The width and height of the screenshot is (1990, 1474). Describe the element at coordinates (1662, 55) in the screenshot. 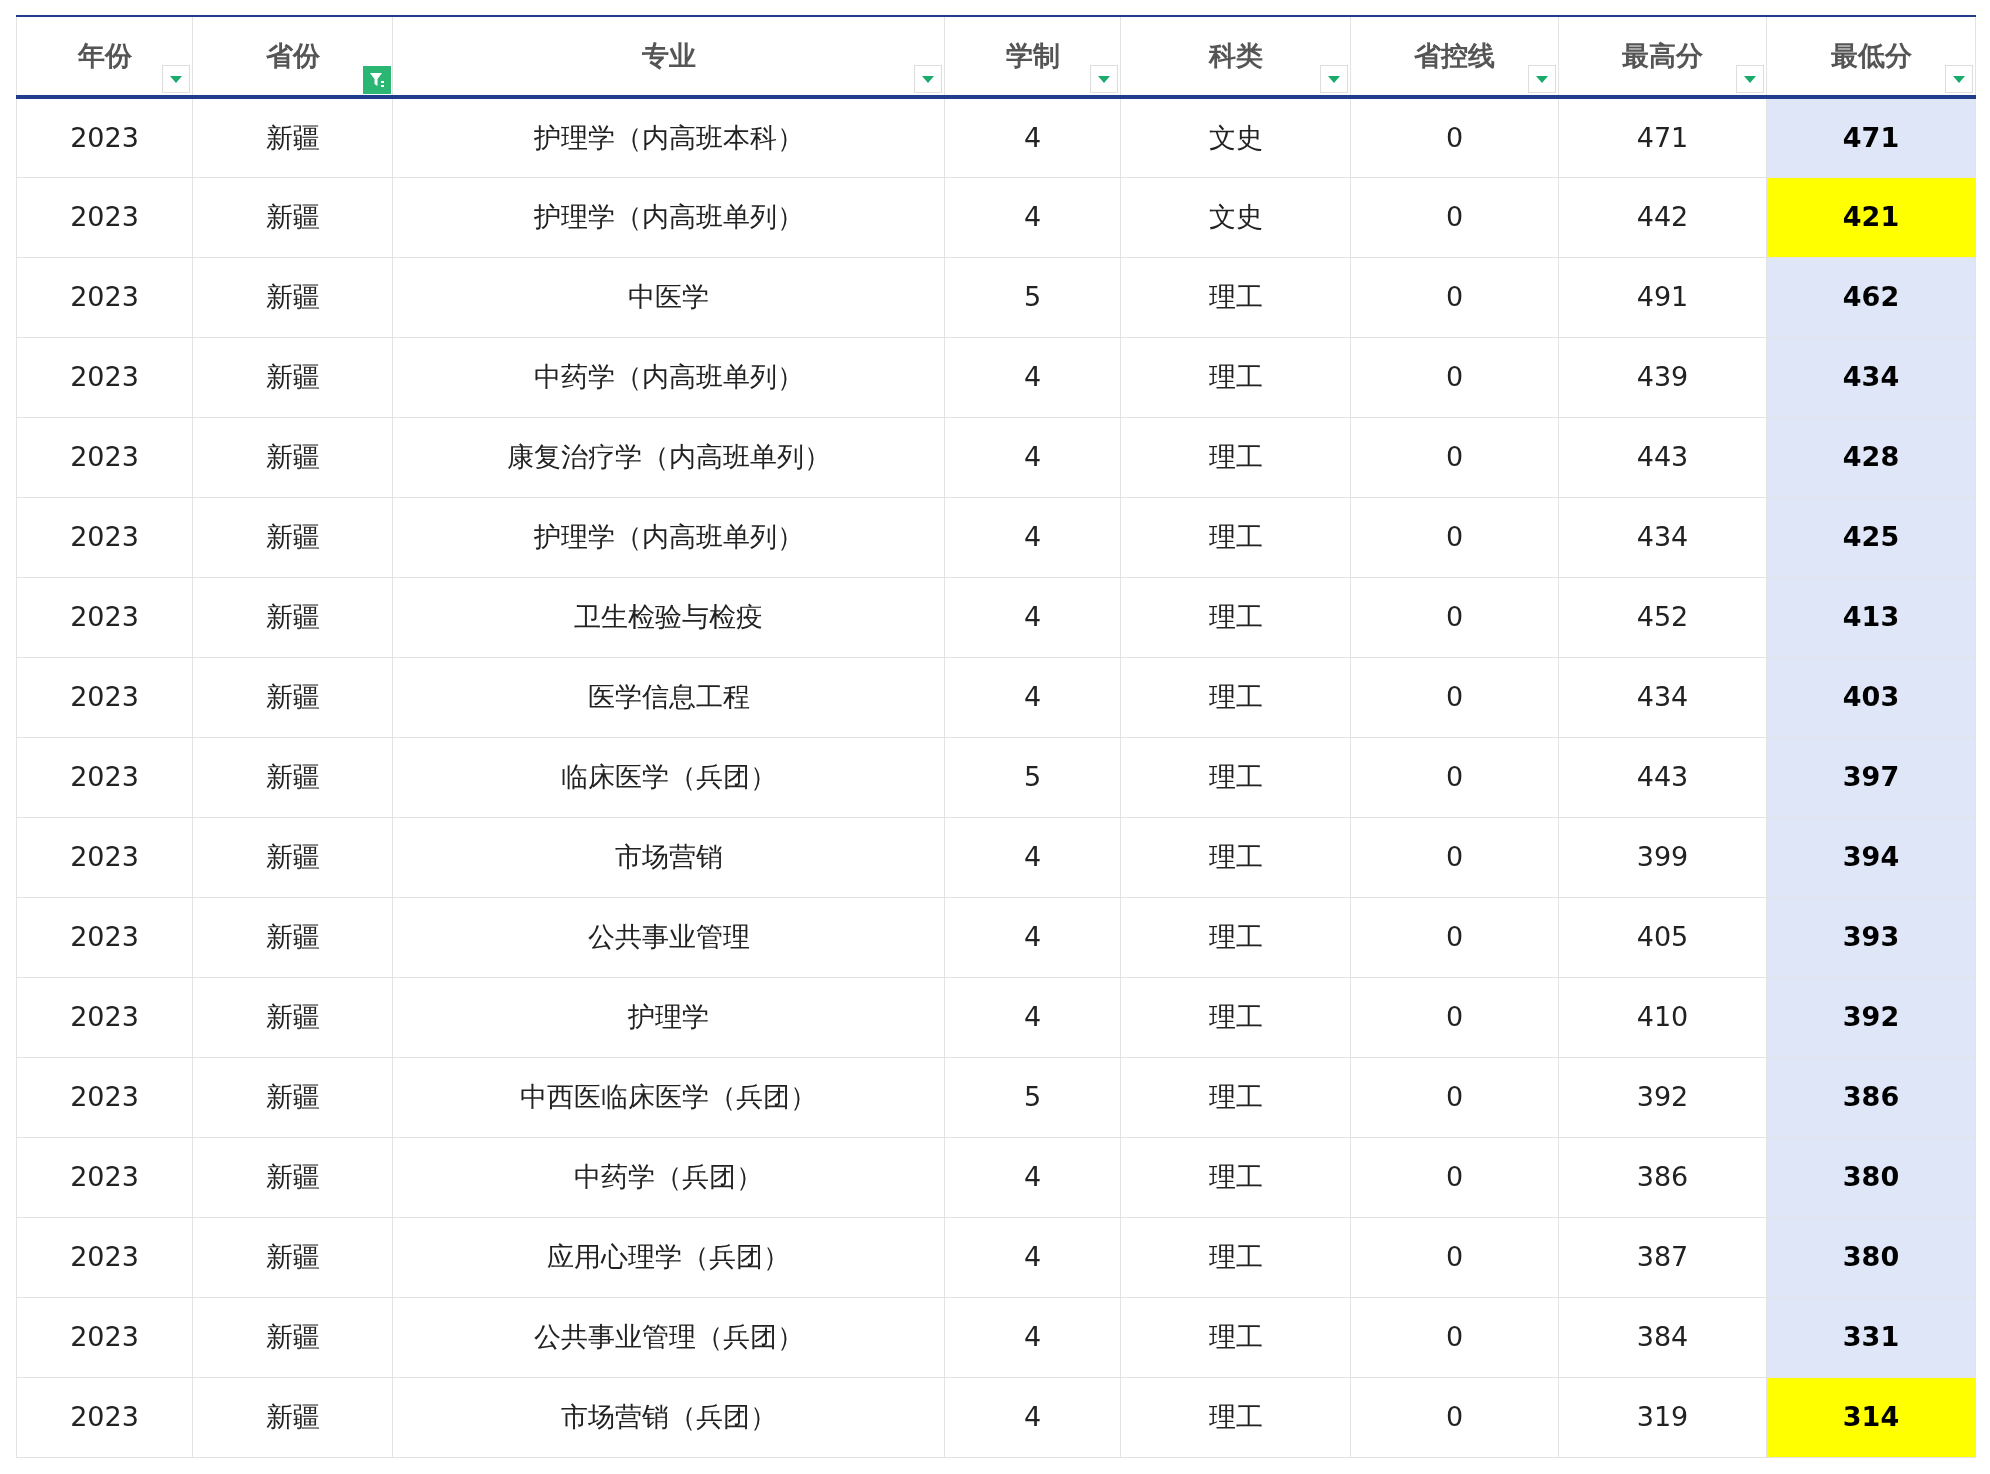

I see `column-header: 最高分` at that location.